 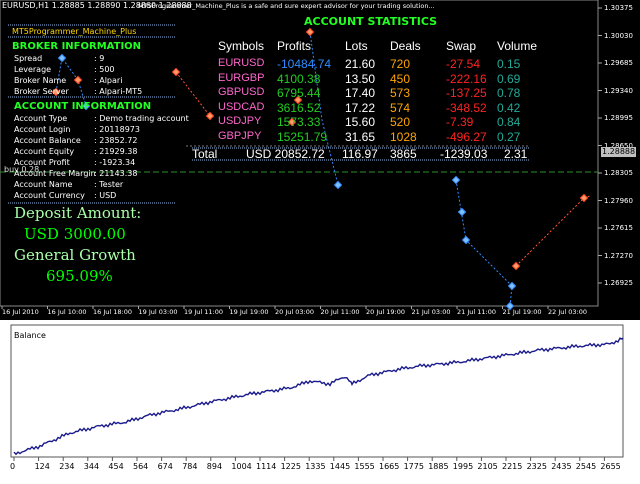 What do you see at coordinates (299, 122) in the screenshot?
I see `stats-profit: 1573.33` at bounding box center [299, 122].